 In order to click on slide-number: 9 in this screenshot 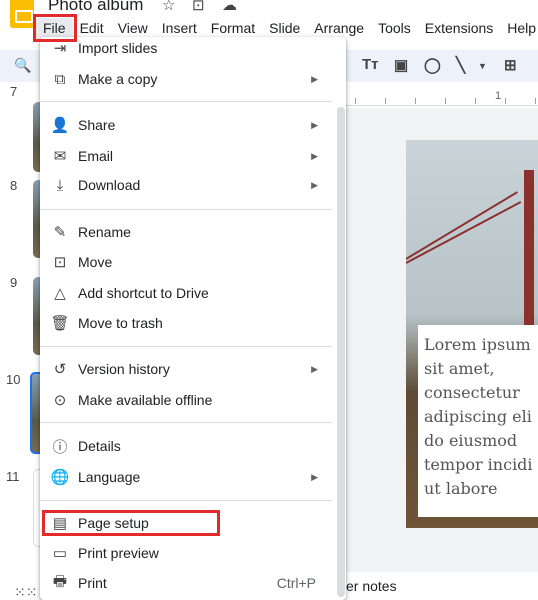, I will do `click(14, 282)`.